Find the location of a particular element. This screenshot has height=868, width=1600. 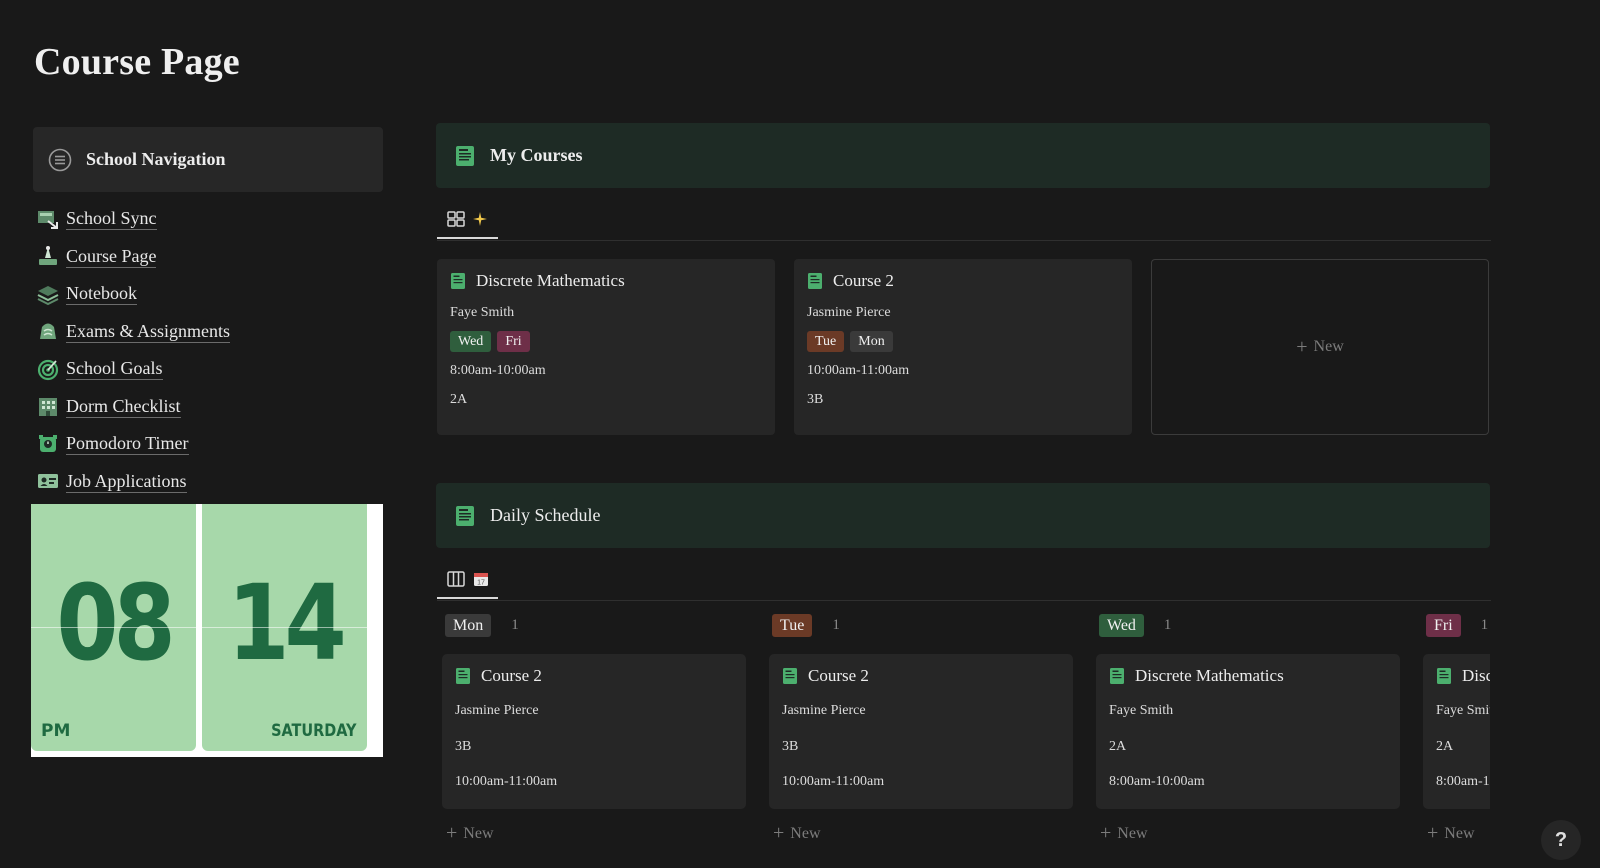

sidebar-item-course-page: Course Page is located at coordinates (206, 257).